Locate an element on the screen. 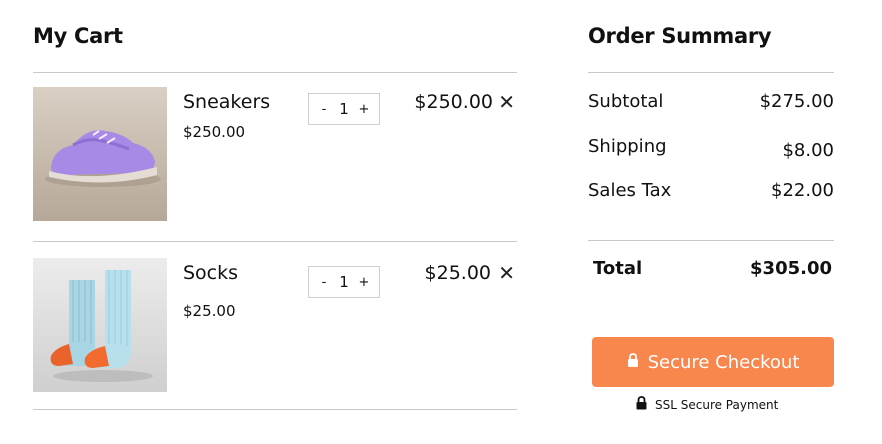  subtotal-value: $275.00 is located at coordinates (796, 101).